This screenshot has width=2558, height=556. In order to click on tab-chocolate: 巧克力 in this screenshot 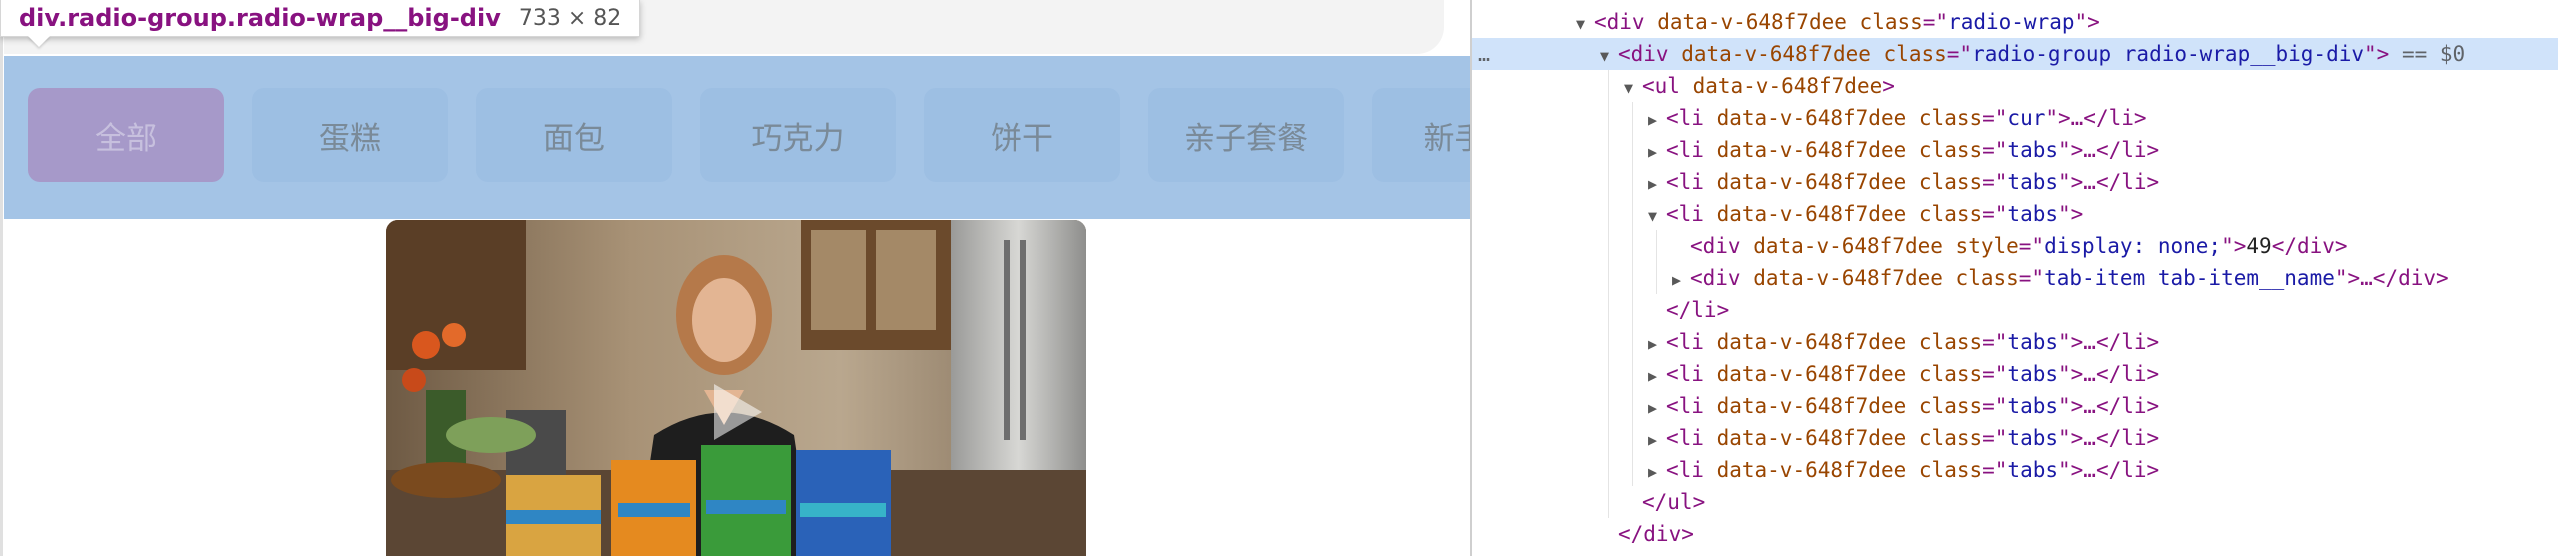, I will do `click(798, 135)`.